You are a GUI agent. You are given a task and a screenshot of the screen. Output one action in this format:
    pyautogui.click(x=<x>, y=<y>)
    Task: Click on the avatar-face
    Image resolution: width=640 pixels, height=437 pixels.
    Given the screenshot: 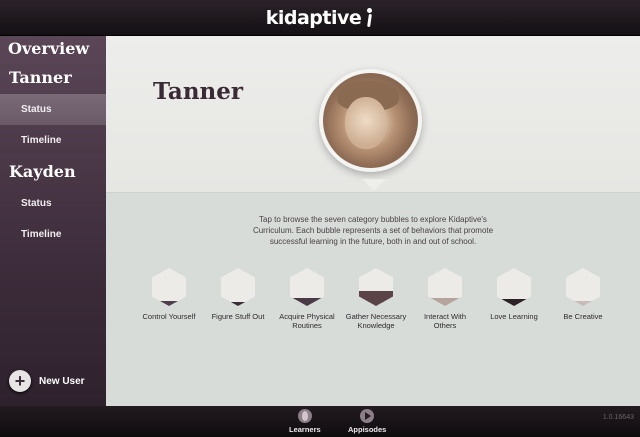 What is the action you would take?
    pyautogui.click(x=366, y=123)
    